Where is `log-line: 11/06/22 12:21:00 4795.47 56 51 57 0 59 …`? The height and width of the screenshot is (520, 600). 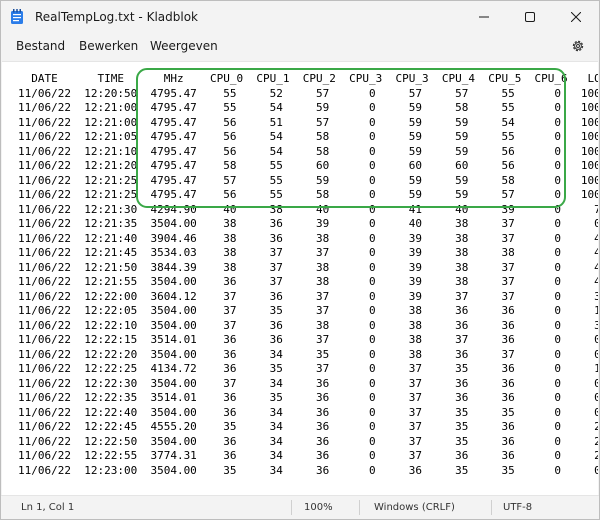 log-line: 11/06/22 12:21:00 4795.47 56 51 57 0 59 … is located at coordinates (308, 122).